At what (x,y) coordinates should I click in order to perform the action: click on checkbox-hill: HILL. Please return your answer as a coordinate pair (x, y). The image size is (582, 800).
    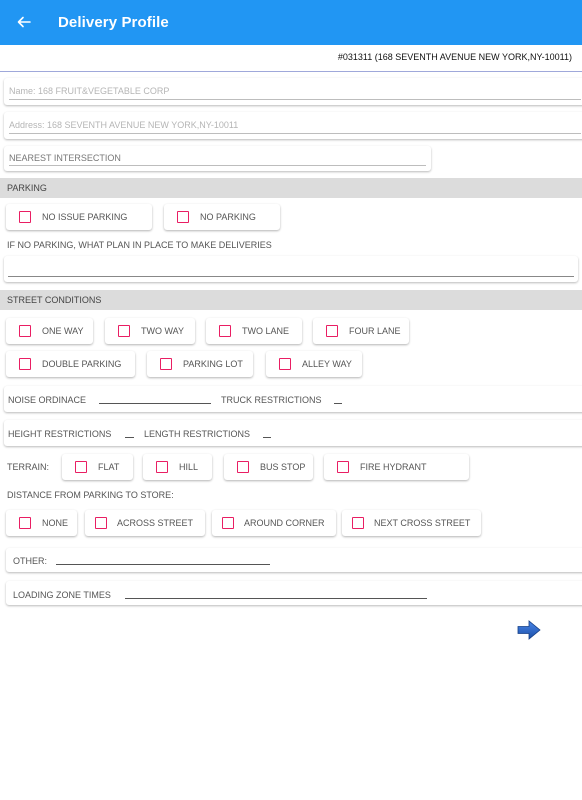
    Looking at the image, I should click on (177, 467).